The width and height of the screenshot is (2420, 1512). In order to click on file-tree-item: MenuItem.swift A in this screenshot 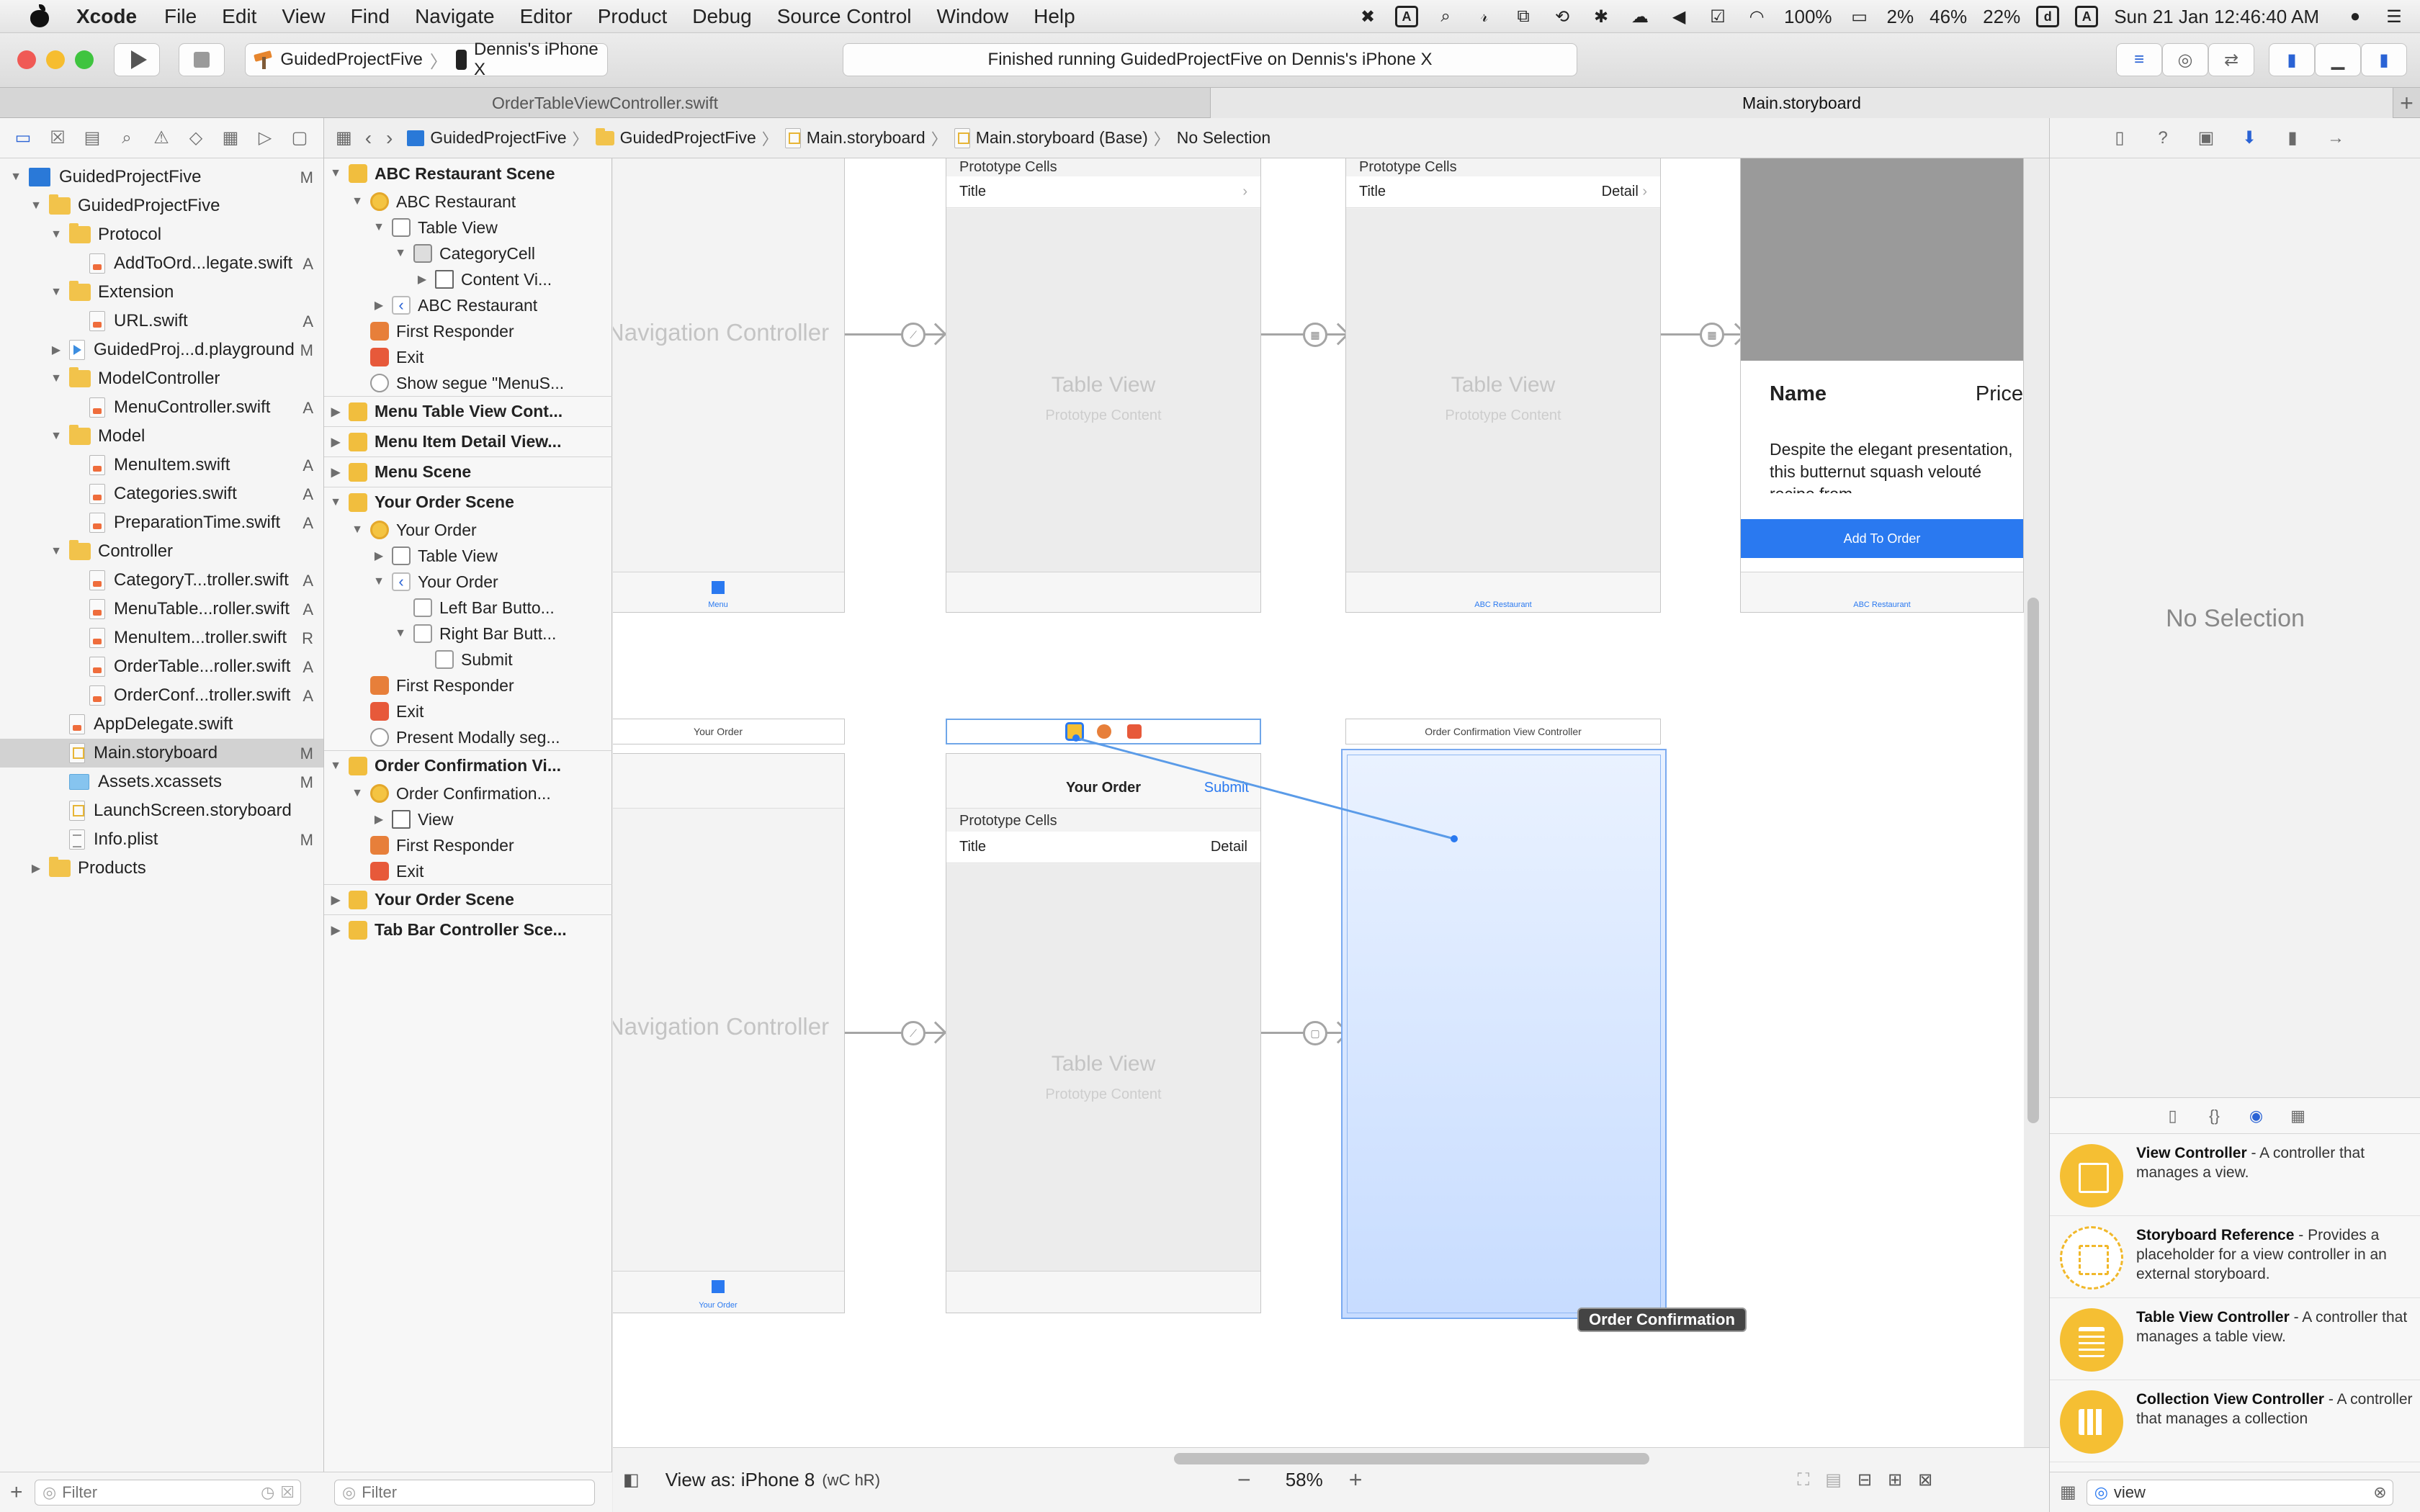, I will do `click(161, 465)`.